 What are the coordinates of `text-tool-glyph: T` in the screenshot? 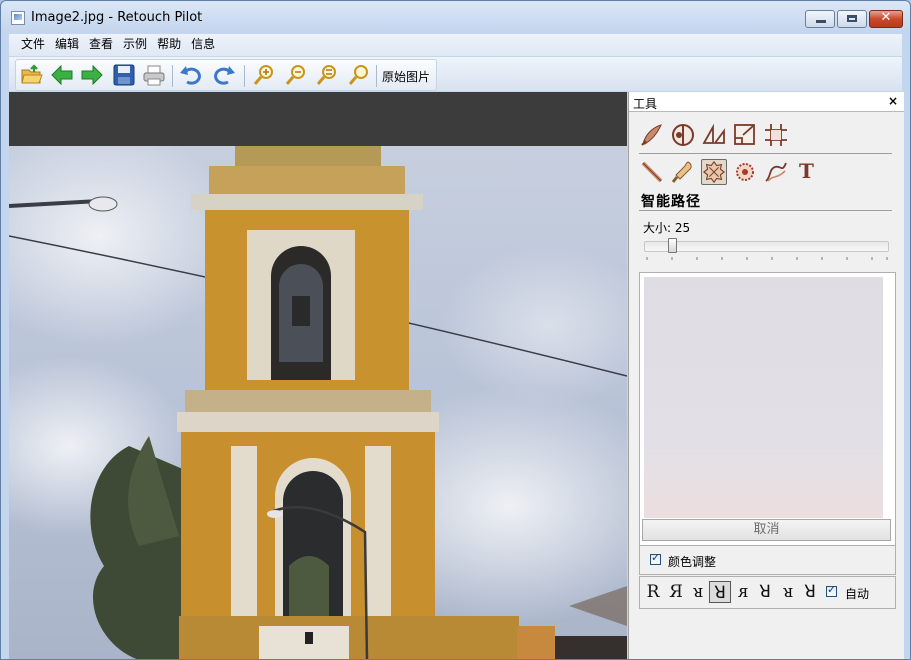 It's located at (806, 171).